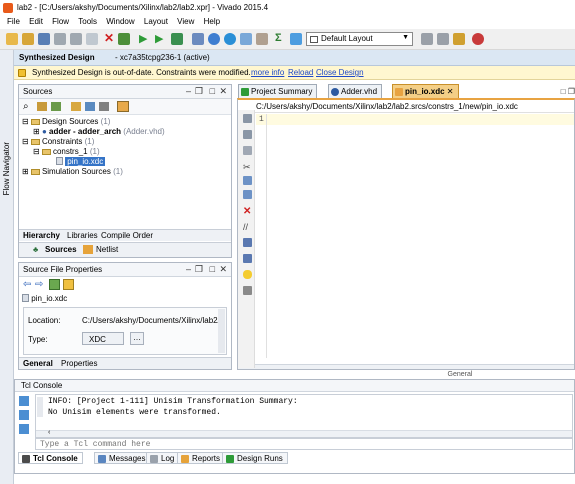 The height and width of the screenshot is (484, 575). I want to click on new-project-icon, so click(12, 39).